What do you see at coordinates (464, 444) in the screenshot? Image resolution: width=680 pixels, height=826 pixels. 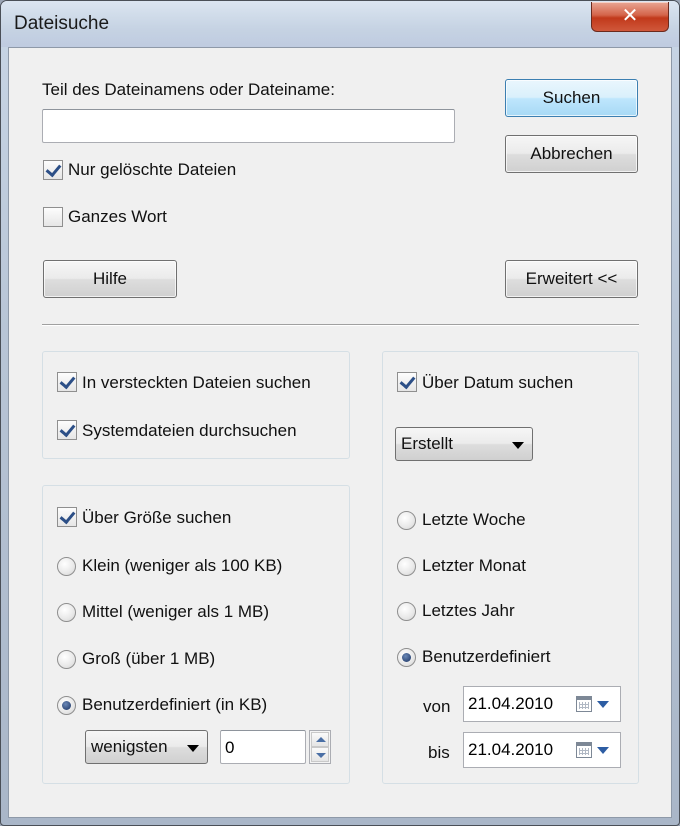 I see `date-type-select: Erstellt` at bounding box center [464, 444].